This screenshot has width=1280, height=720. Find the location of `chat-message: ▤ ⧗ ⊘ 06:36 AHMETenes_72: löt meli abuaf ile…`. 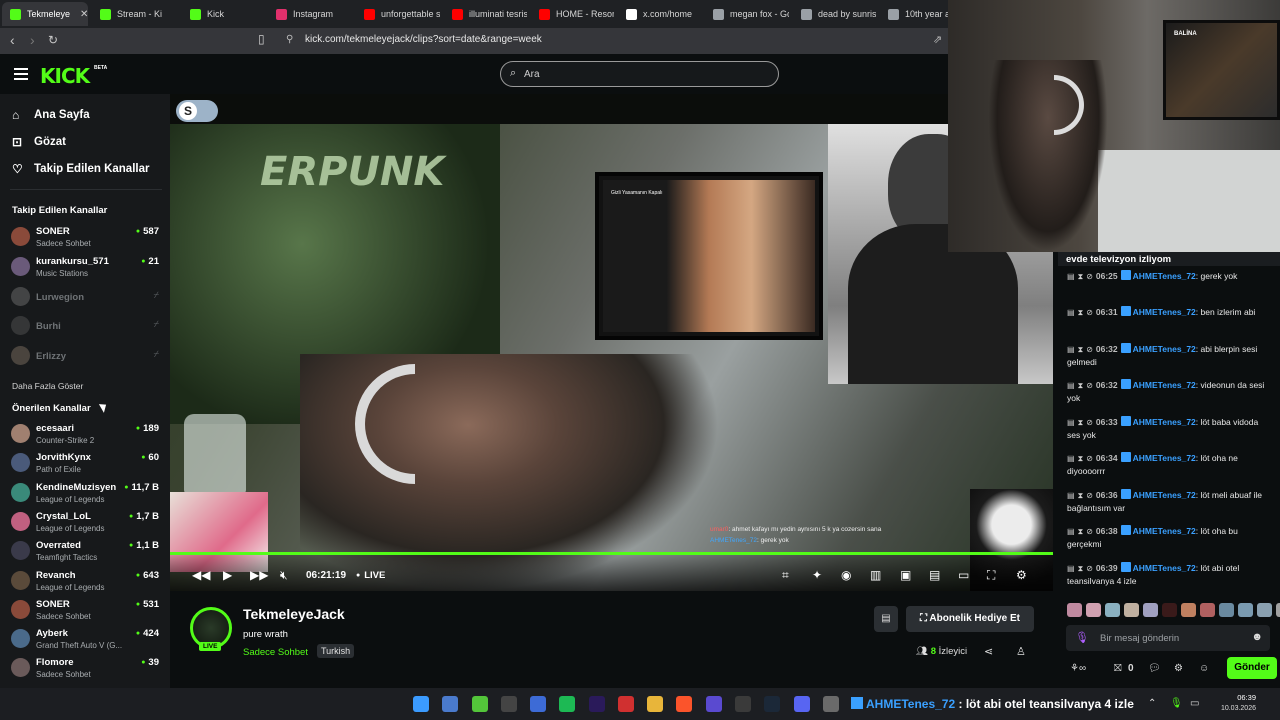

chat-message: ▤ ⧗ ⊘ 06:36 AHMETenes_72: löt meli abuaf ile… is located at coordinates (1167, 502).